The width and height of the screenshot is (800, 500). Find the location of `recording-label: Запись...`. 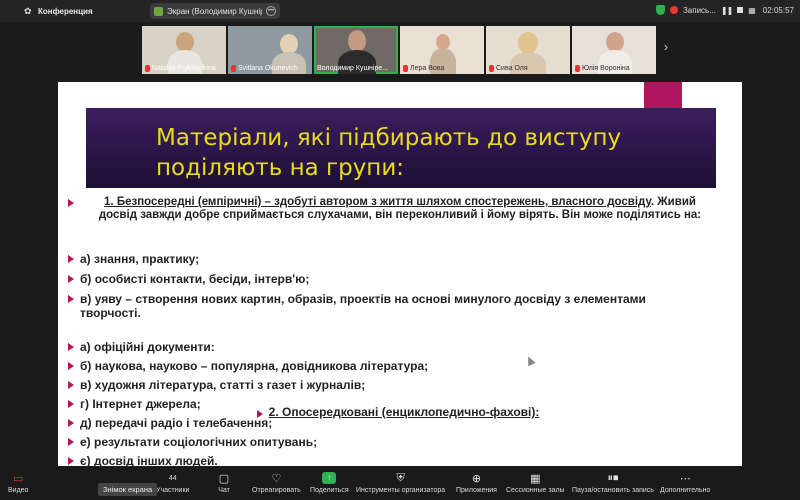

recording-label: Запись... is located at coordinates (699, 10).